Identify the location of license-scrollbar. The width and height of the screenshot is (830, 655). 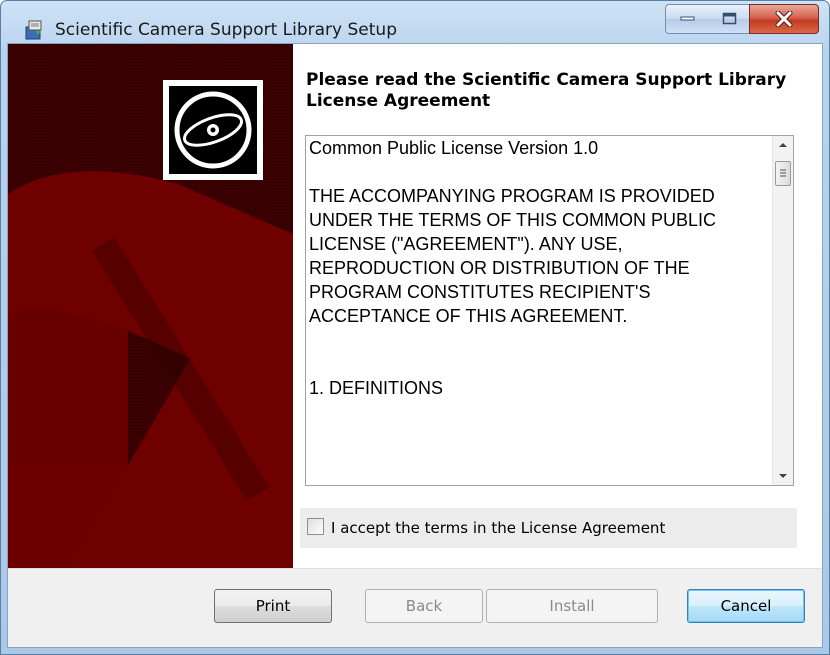
(782, 310).